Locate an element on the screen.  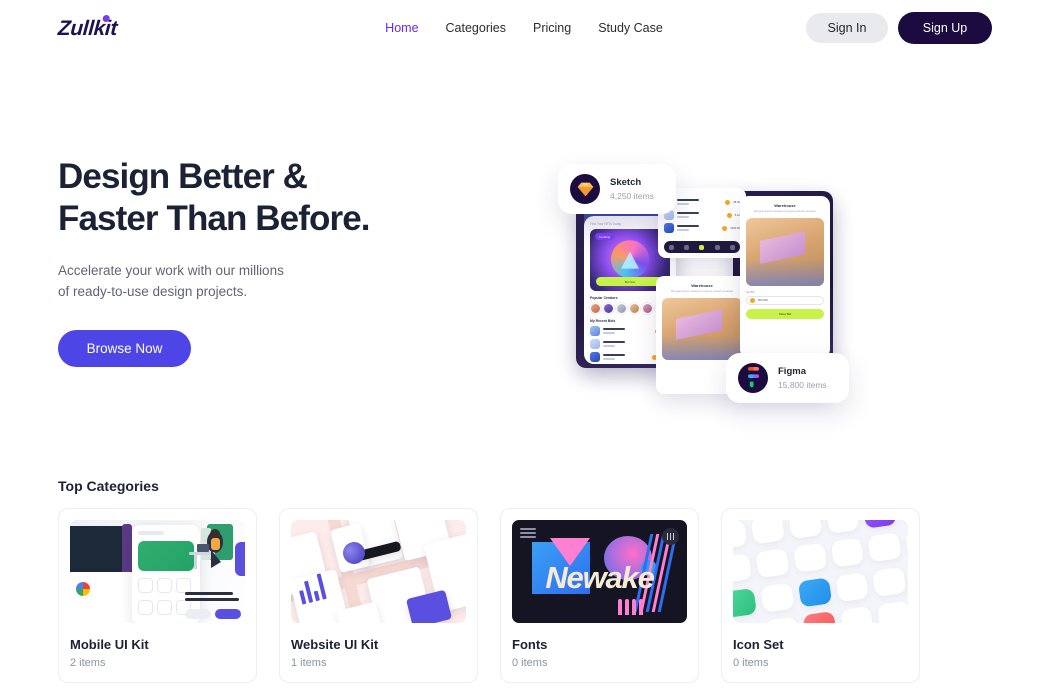
tabbar-grid-icon is located at coordinates (687, 247).